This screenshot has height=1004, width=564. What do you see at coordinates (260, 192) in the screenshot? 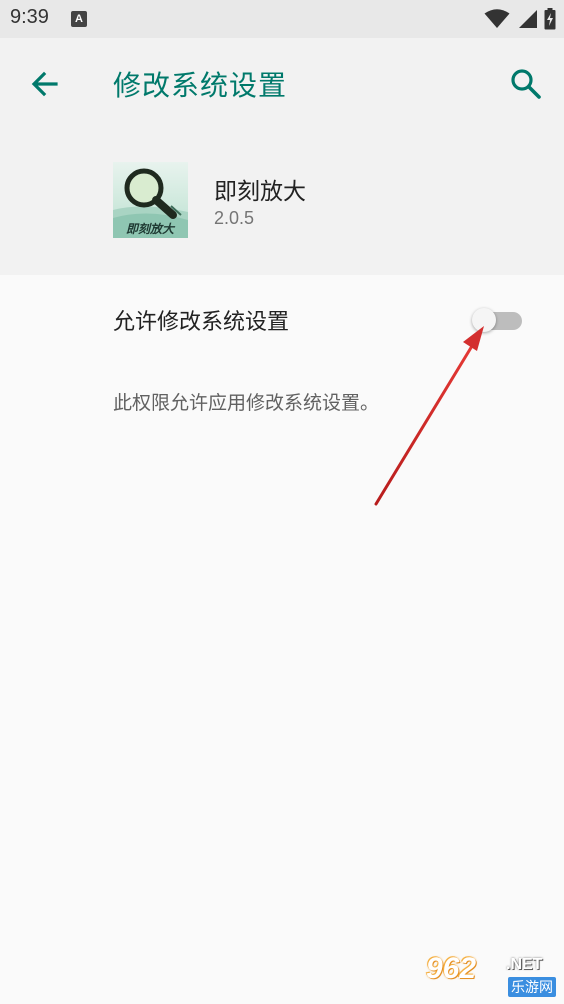
I see `app-name: 即刻放大` at bounding box center [260, 192].